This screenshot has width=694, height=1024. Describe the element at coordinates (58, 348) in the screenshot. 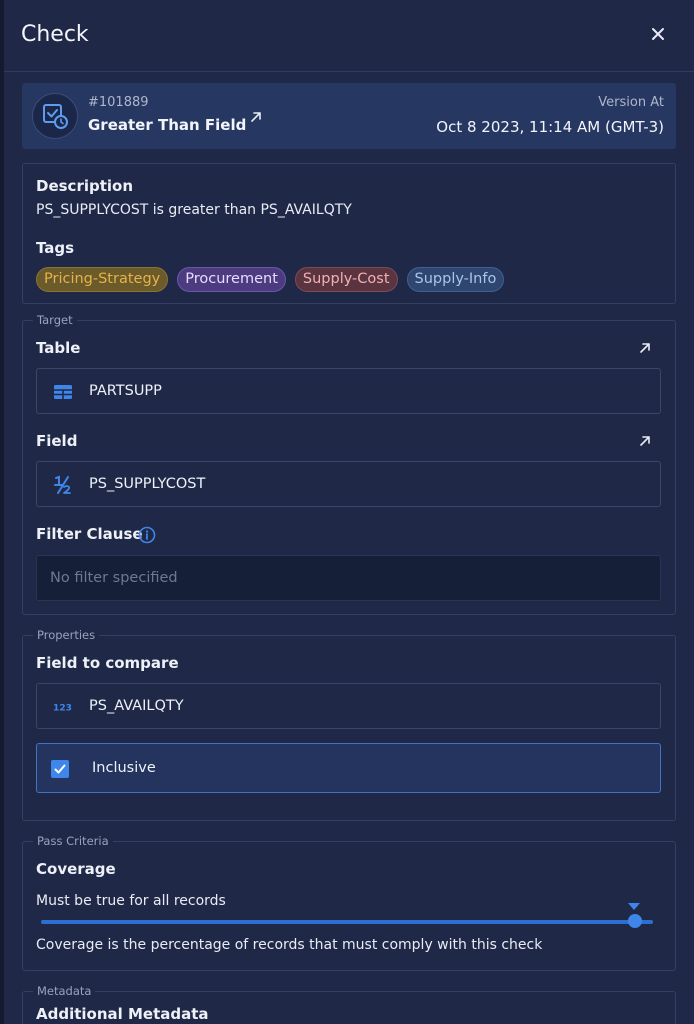

I see `table-label: Table` at that location.